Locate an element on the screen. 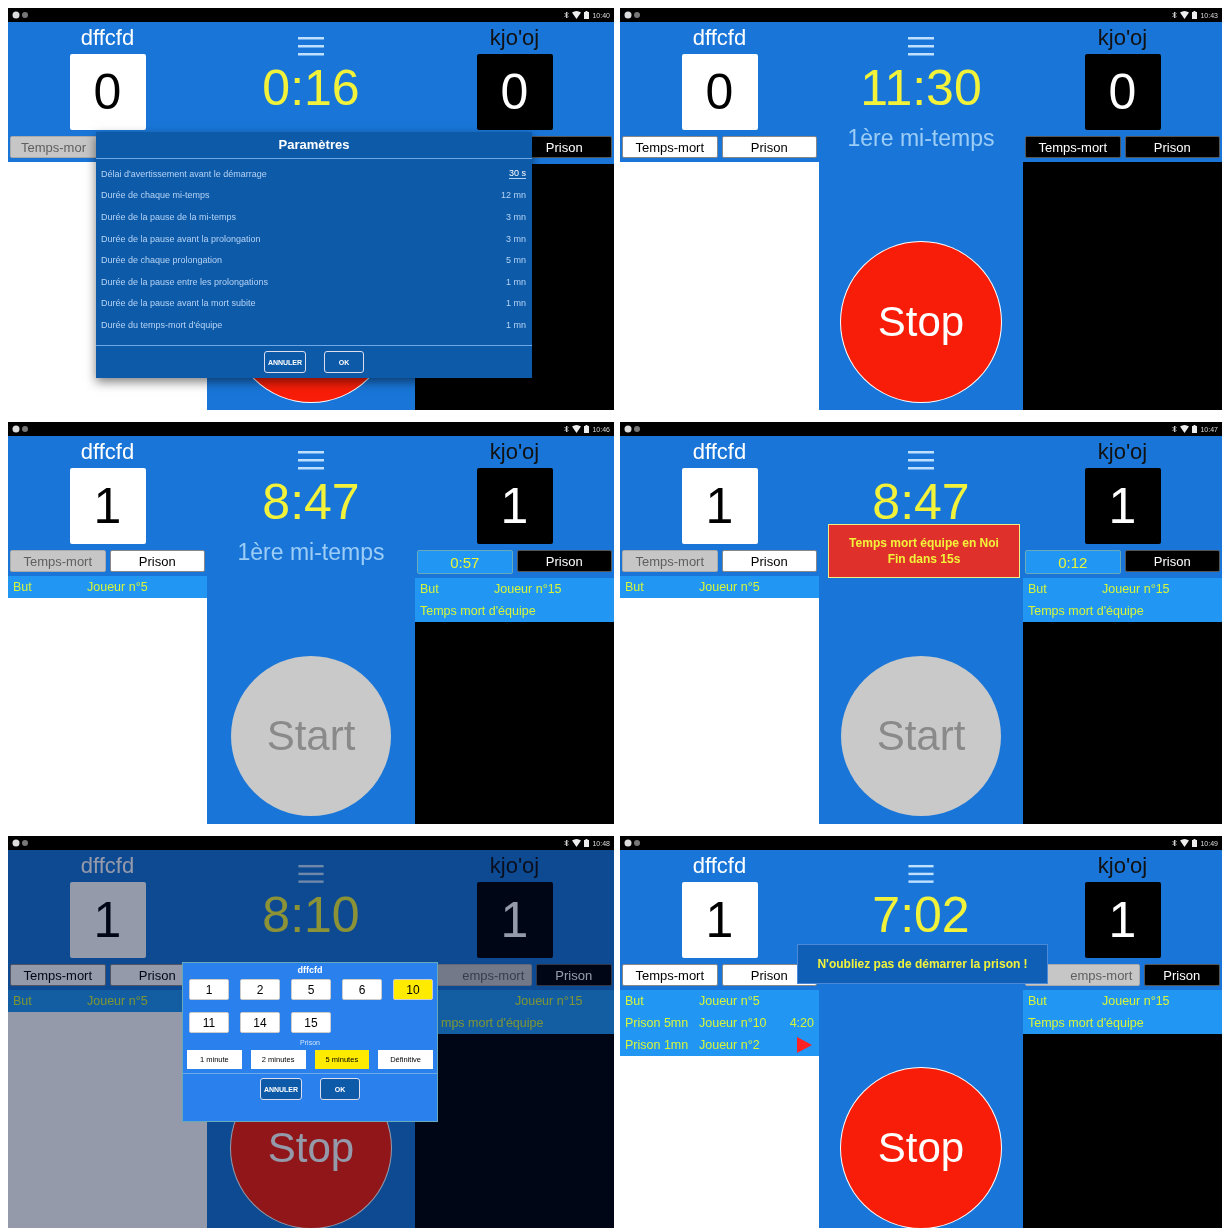 The image size is (1222, 1230). player-number-button: 2 is located at coordinates (260, 989).